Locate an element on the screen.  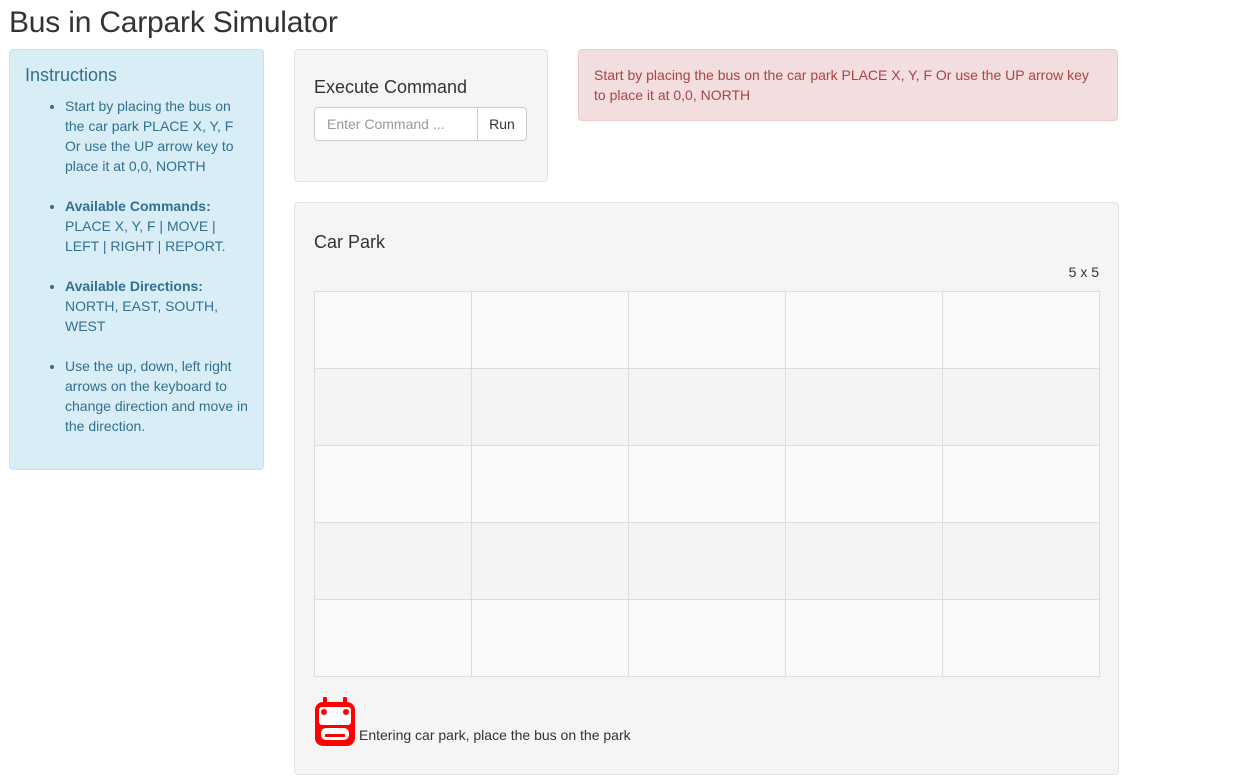
command-input is located at coordinates (395, 124).